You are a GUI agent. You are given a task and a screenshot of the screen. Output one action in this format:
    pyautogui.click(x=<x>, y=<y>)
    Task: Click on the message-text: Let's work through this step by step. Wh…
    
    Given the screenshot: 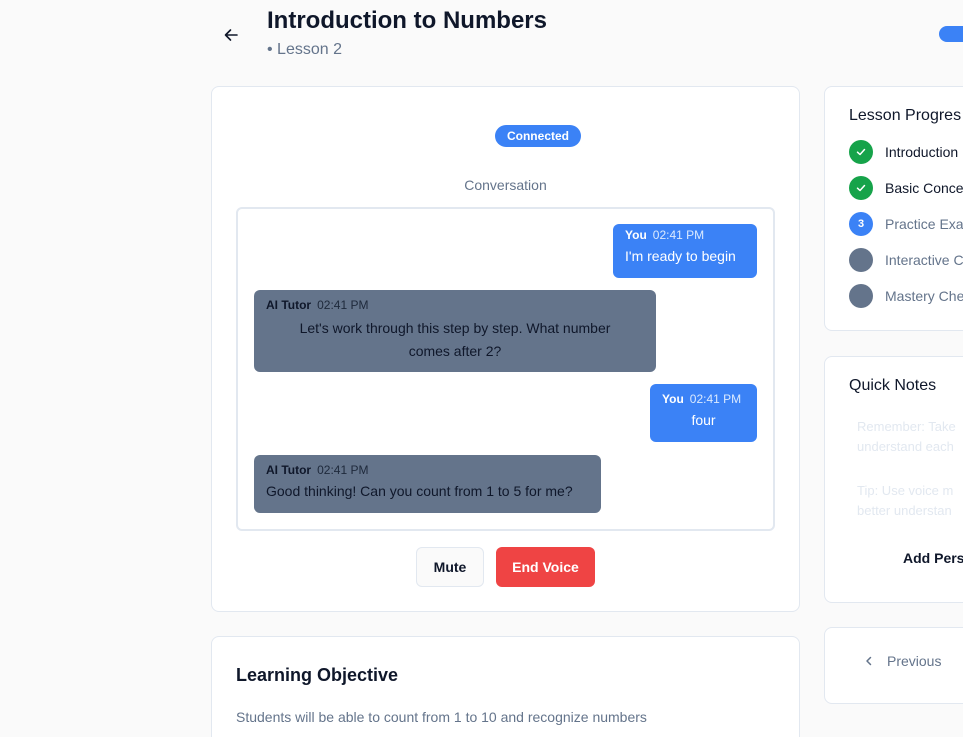 What is the action you would take?
    pyautogui.click(x=455, y=340)
    